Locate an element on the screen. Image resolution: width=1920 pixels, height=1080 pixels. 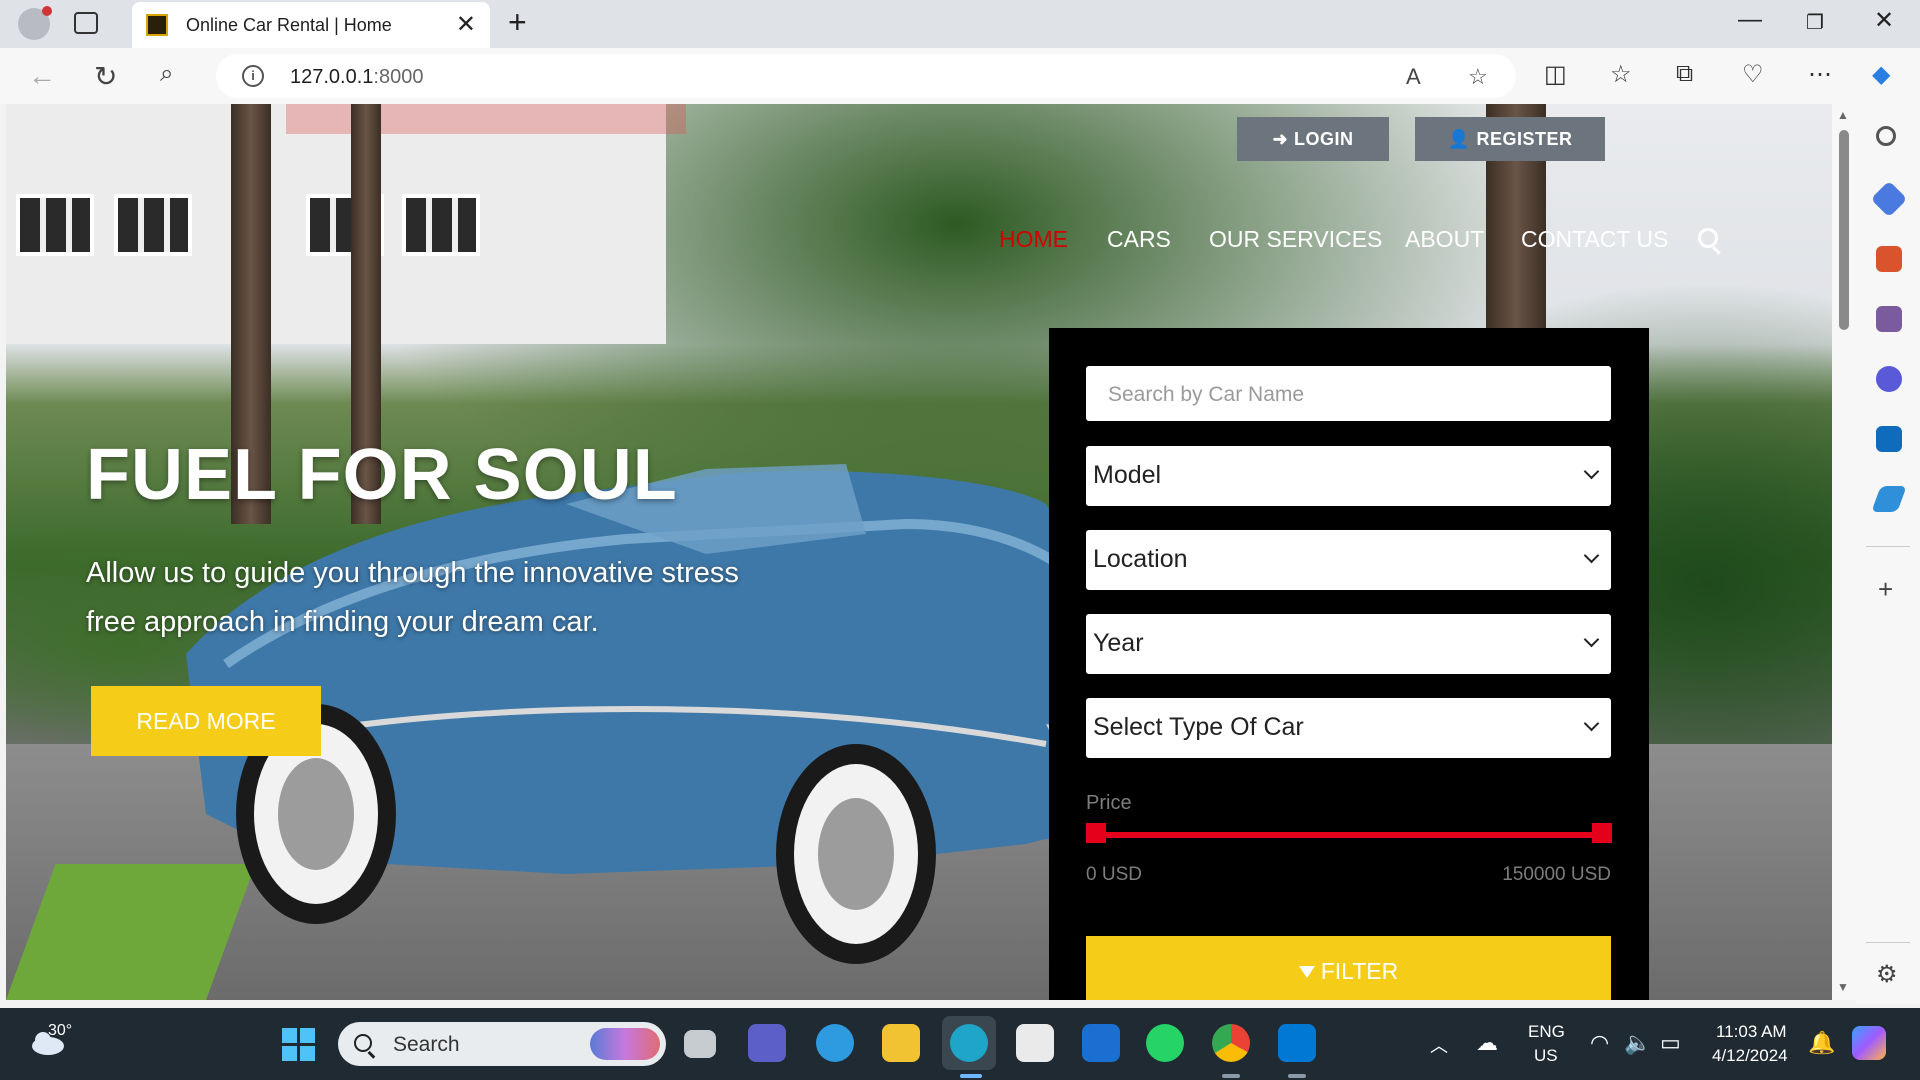
filter-button: FILTER is located at coordinates (1348, 968).